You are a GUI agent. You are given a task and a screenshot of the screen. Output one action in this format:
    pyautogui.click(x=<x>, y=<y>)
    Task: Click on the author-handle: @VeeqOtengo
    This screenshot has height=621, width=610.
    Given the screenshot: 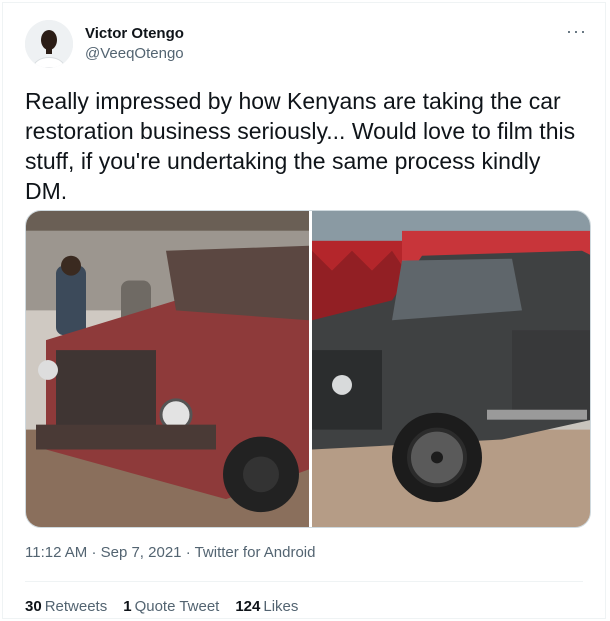 What is the action you would take?
    pyautogui.click(x=134, y=53)
    